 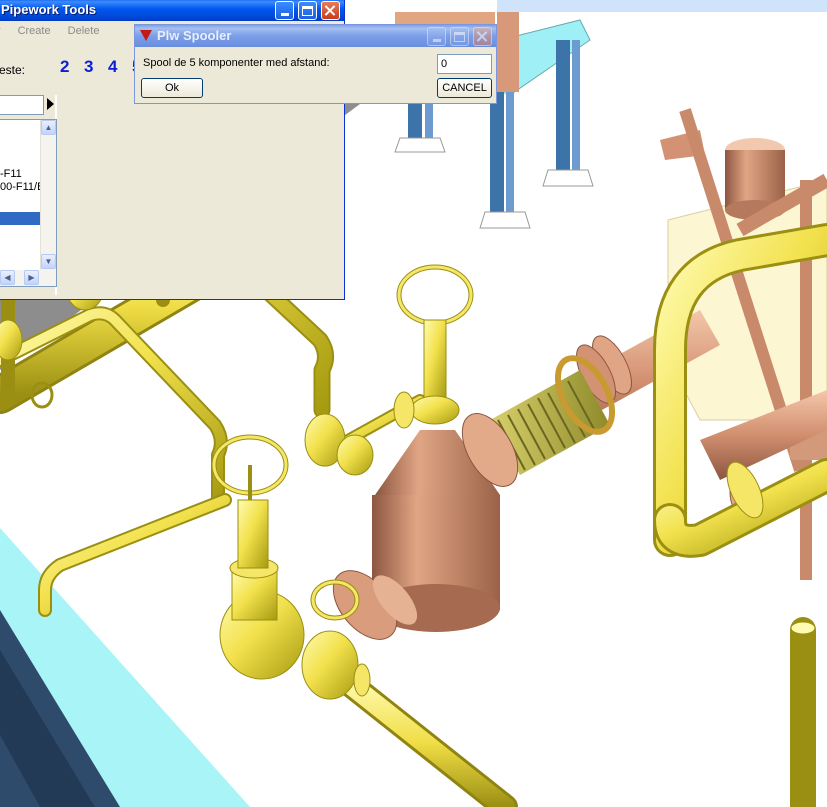 I want to click on spooler-close-button, so click(x=482, y=36).